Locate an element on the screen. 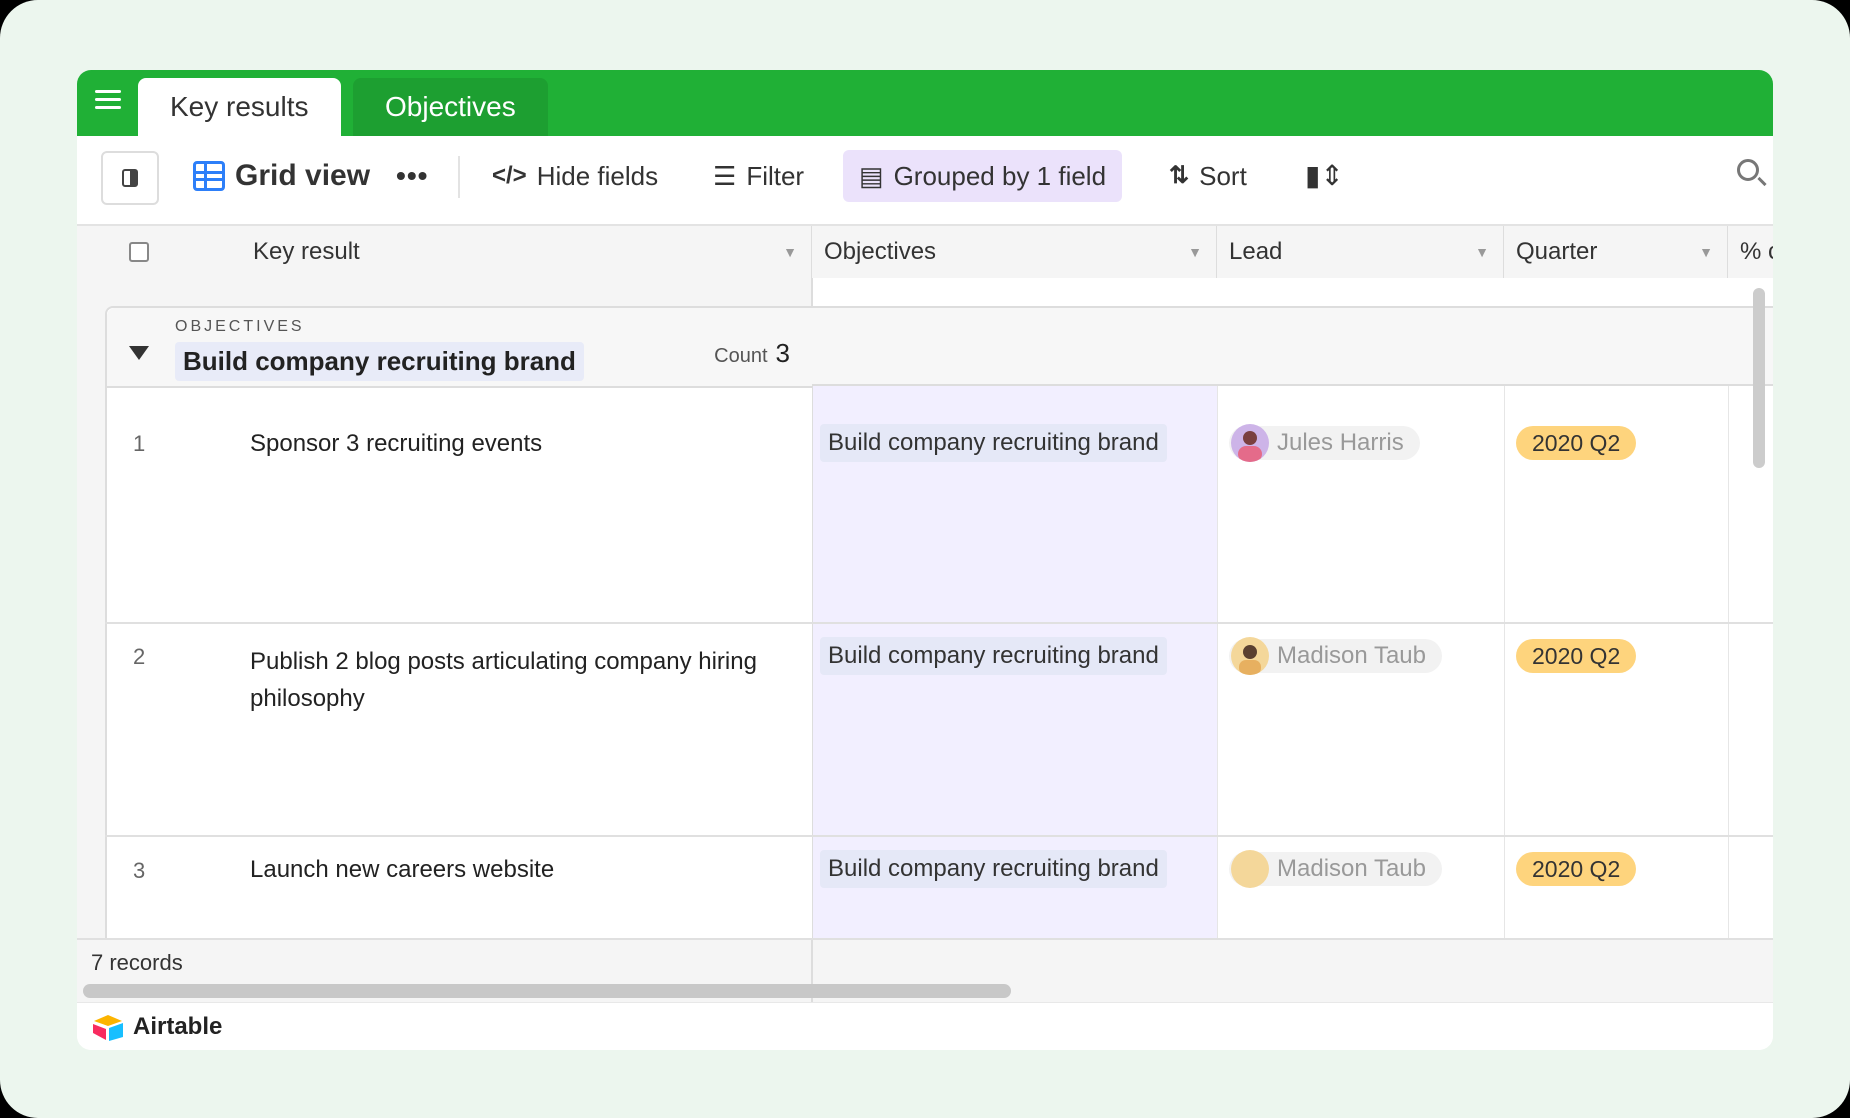 Image resolution: width=1850 pixels, height=1118 pixels. record-count: 7 records is located at coordinates (137, 962).